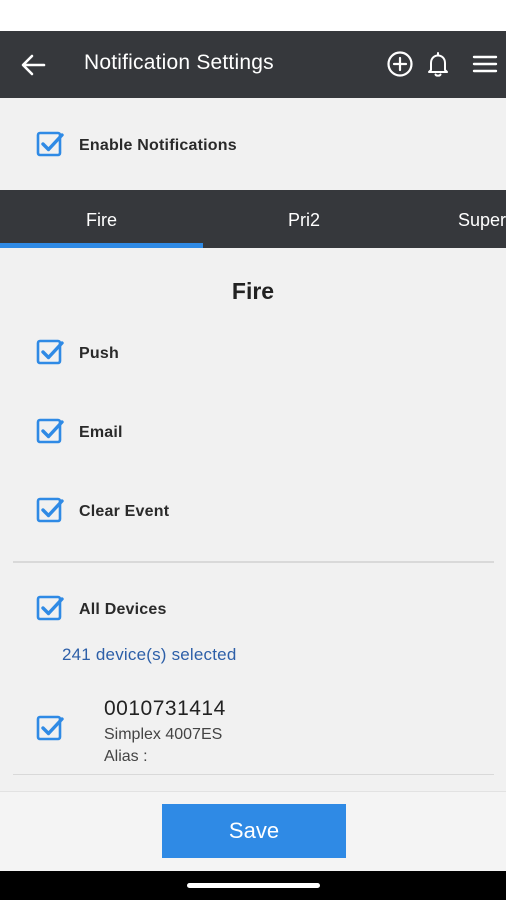 Image resolution: width=506 pixels, height=900 pixels. What do you see at coordinates (163, 734) in the screenshot?
I see `device-model: Simplex 4007ES` at bounding box center [163, 734].